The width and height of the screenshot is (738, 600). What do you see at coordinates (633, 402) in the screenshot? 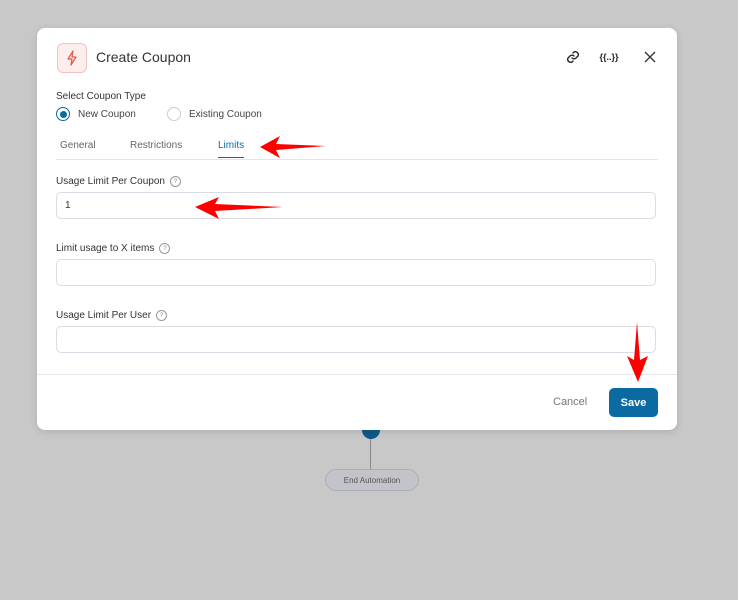
I see `save-button: Save` at bounding box center [633, 402].